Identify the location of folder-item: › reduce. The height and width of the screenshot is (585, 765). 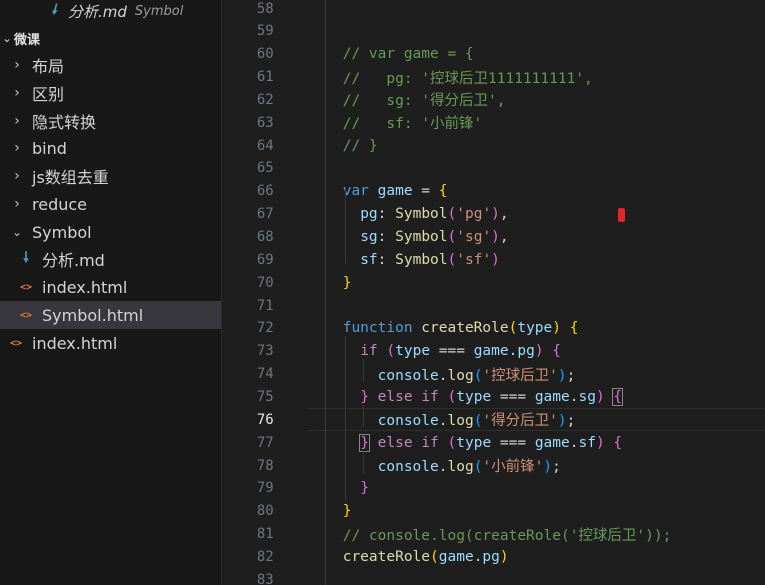
(110, 204).